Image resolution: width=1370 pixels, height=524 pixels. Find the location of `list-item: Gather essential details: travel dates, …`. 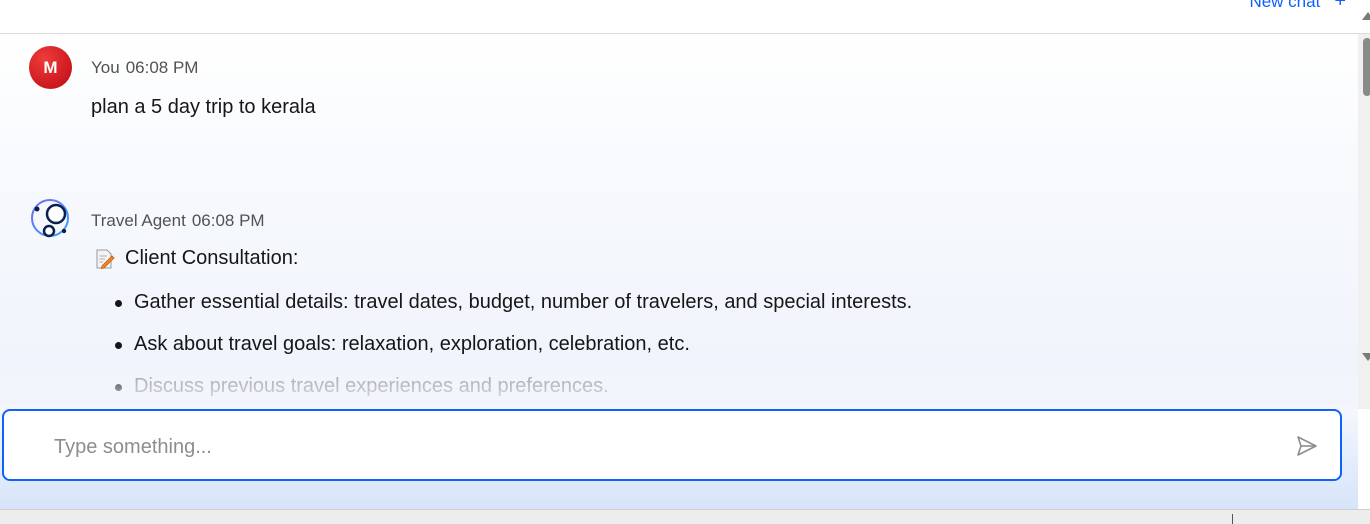

list-item: Gather essential details: travel dates, … is located at coordinates (513, 308).